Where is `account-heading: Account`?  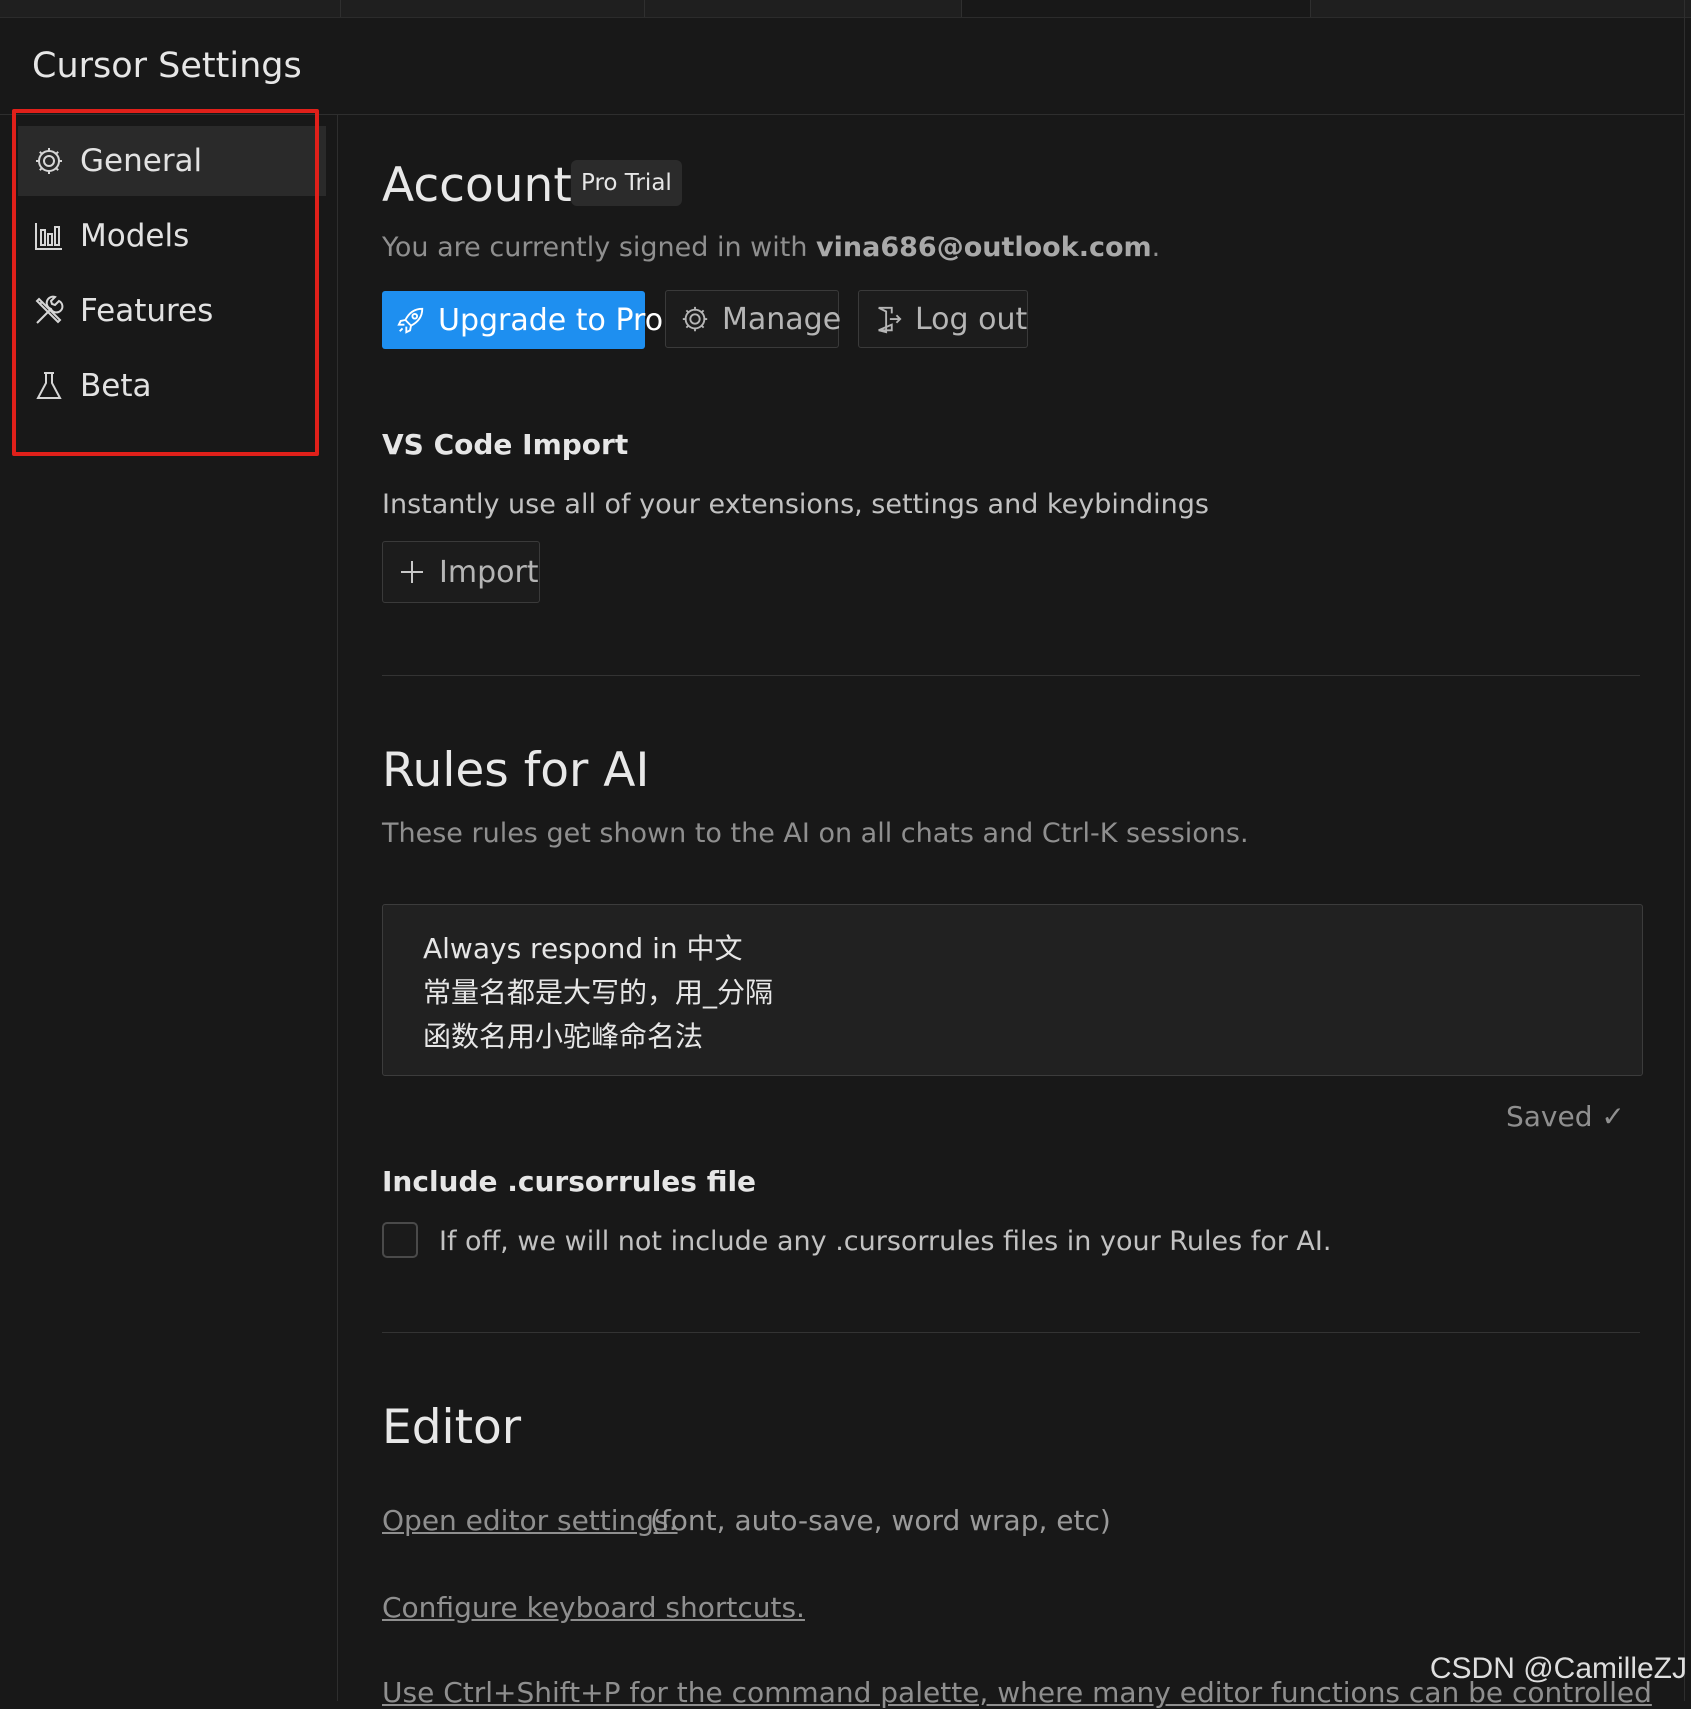 account-heading: Account is located at coordinates (477, 185).